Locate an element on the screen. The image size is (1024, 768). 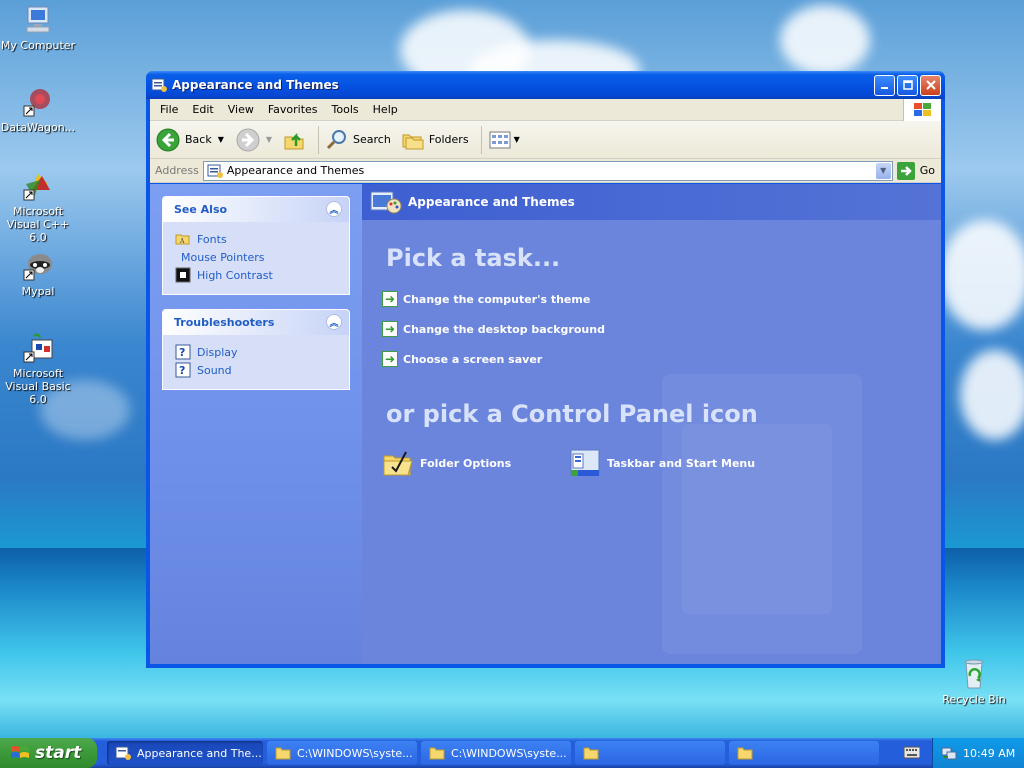
taskbar-start-menu-link: Taskbar and Start Menu is located at coordinates (662, 463).